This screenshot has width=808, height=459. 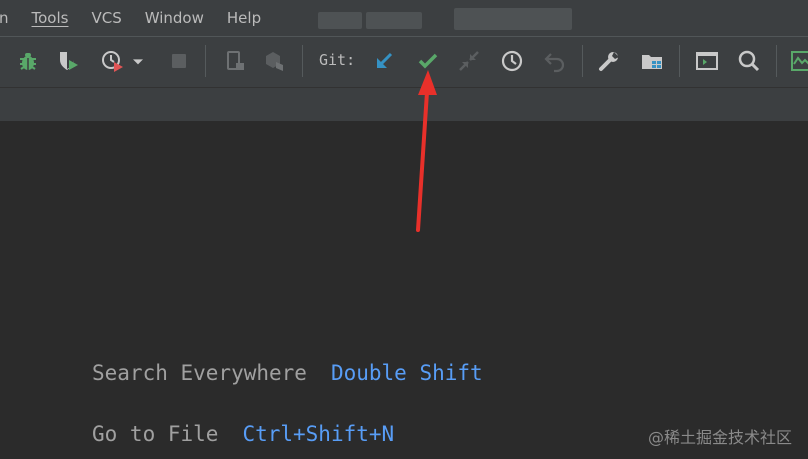 I want to click on hint-go-to-file: Go to File Ctrl+Shift+N, so click(x=243, y=434).